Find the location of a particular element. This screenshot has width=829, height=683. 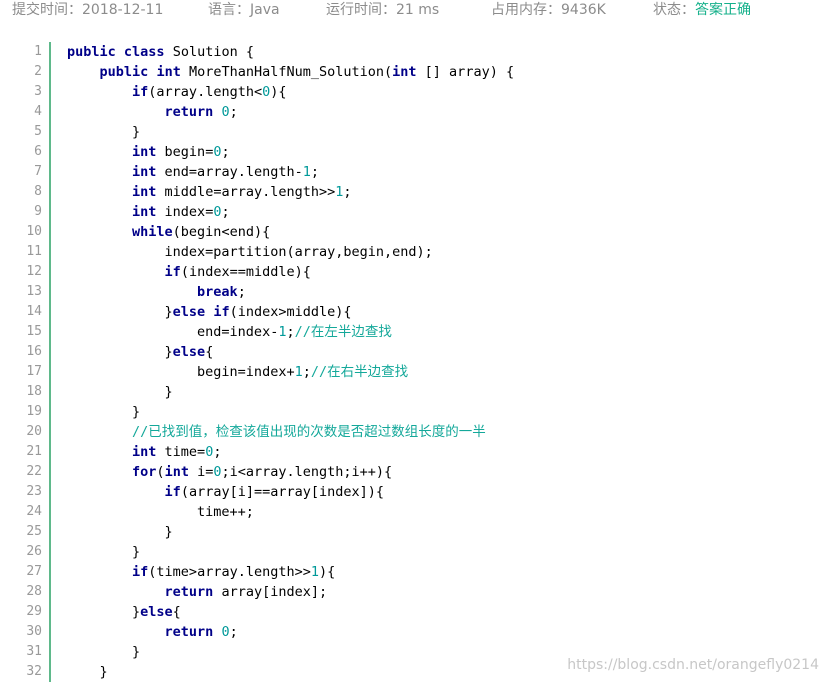

code-line: if(array.length<0){ is located at coordinates (448, 92).